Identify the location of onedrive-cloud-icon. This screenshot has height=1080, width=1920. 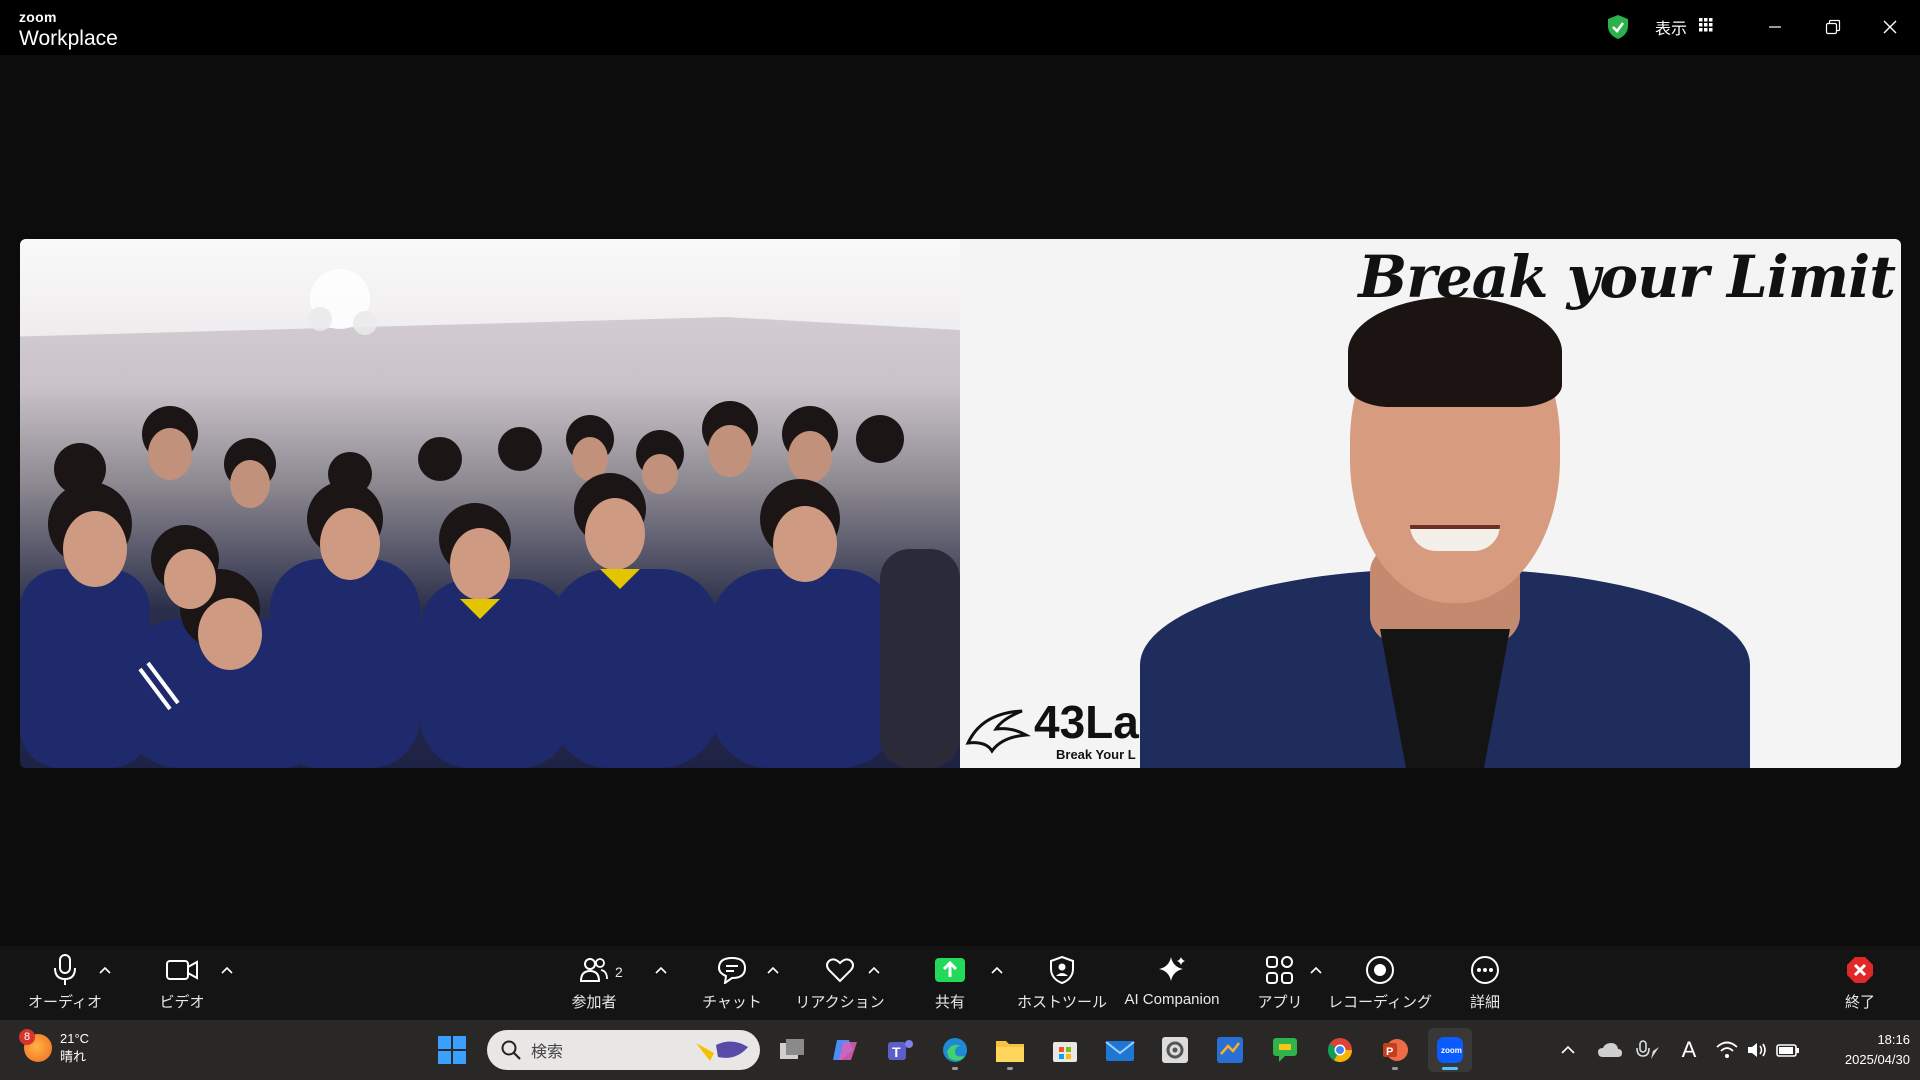
(1610, 1050).